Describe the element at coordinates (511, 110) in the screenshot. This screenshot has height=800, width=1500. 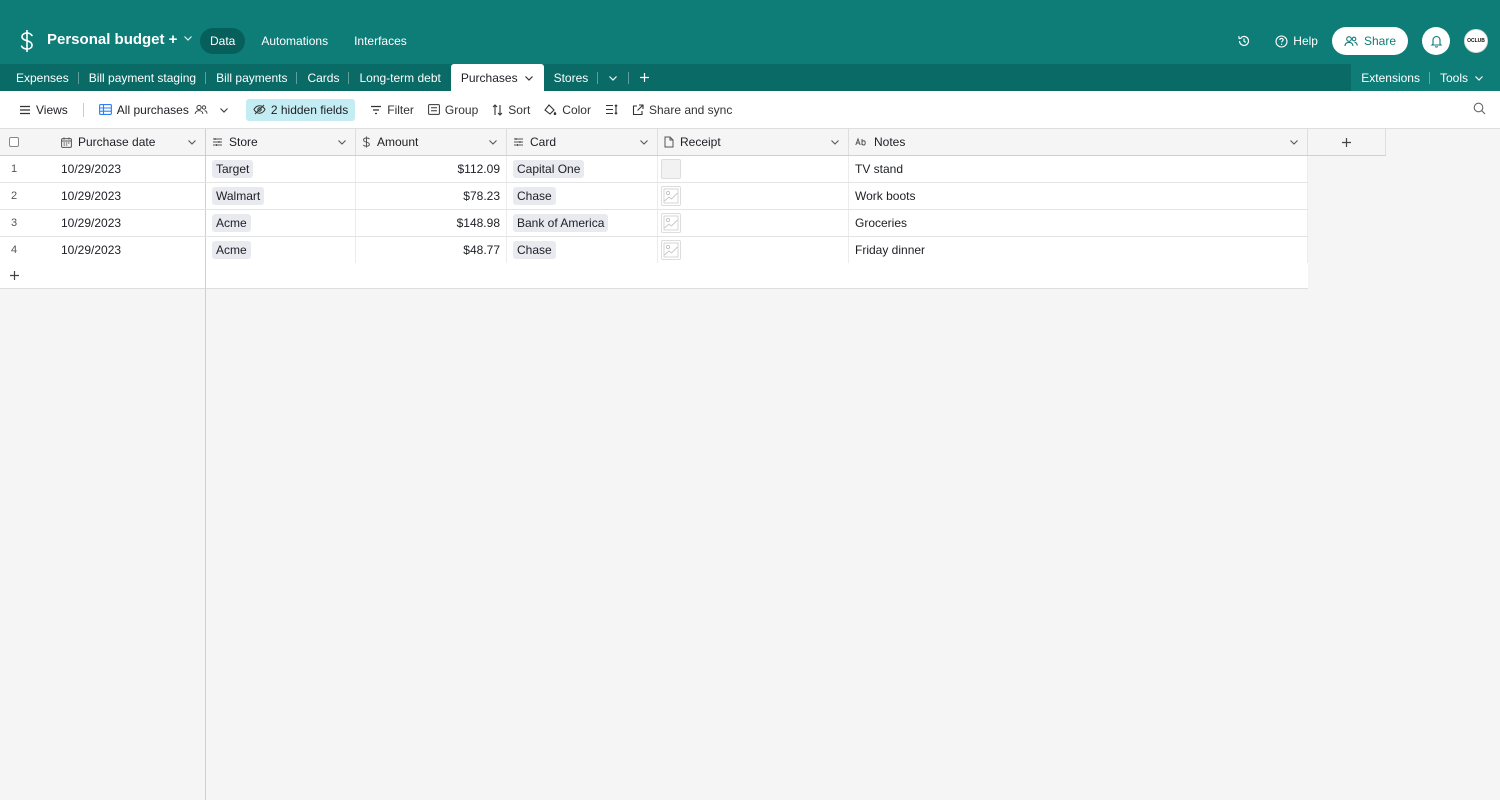
I see `sort-button: Sort` at that location.